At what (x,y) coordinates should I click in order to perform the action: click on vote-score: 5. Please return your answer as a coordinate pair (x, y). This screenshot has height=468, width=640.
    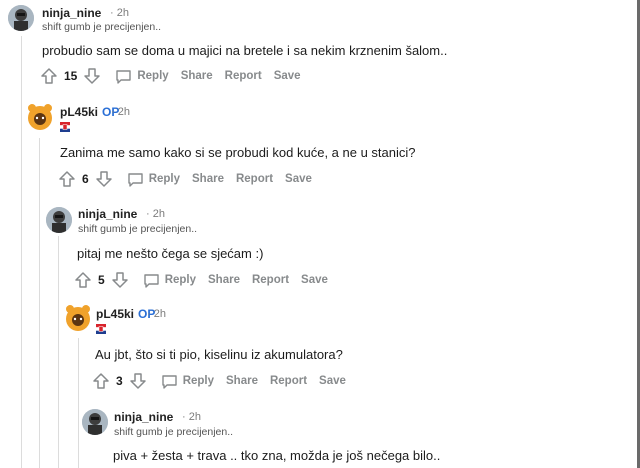
    Looking at the image, I should click on (101, 280).